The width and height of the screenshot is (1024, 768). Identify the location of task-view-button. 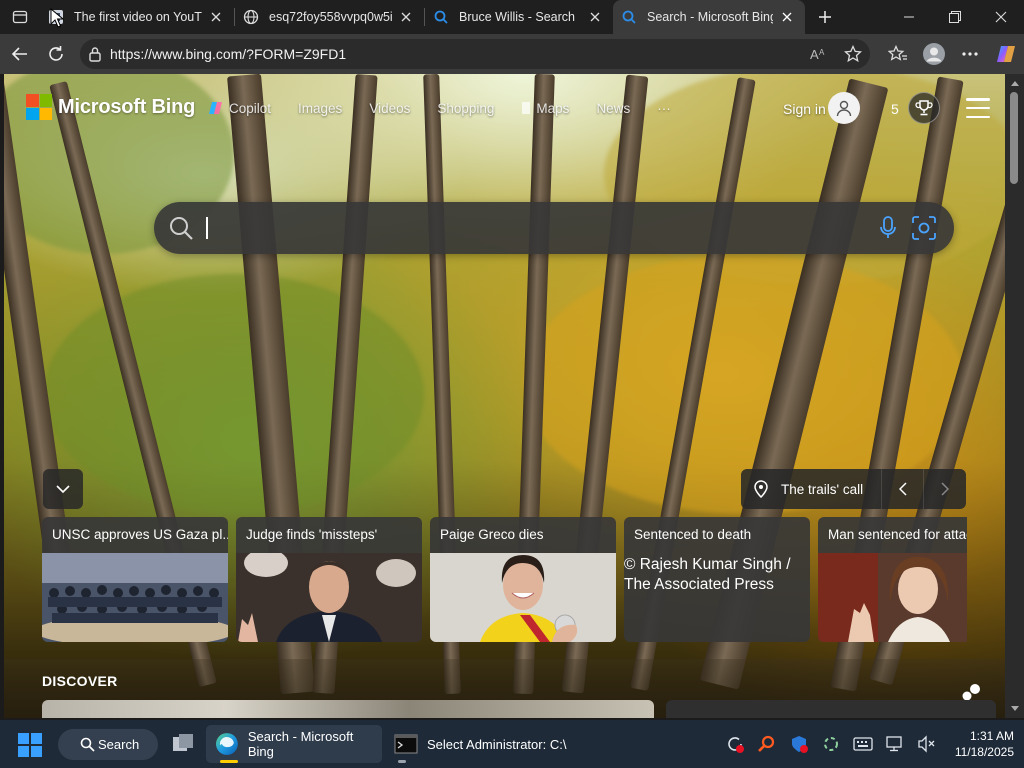
(183, 744).